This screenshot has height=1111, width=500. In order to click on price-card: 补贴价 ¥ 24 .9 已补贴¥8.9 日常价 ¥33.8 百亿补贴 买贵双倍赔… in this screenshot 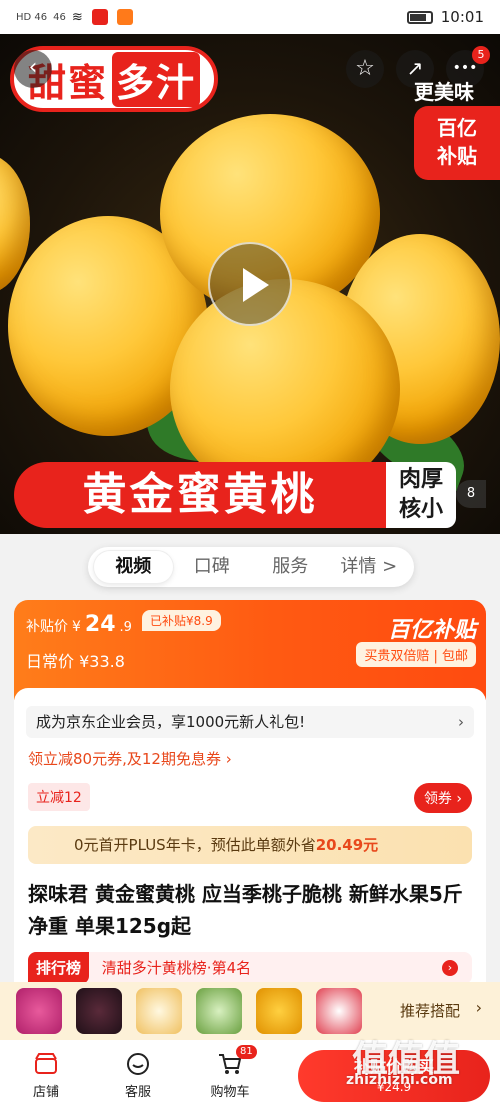, I will do `click(250, 650)`.